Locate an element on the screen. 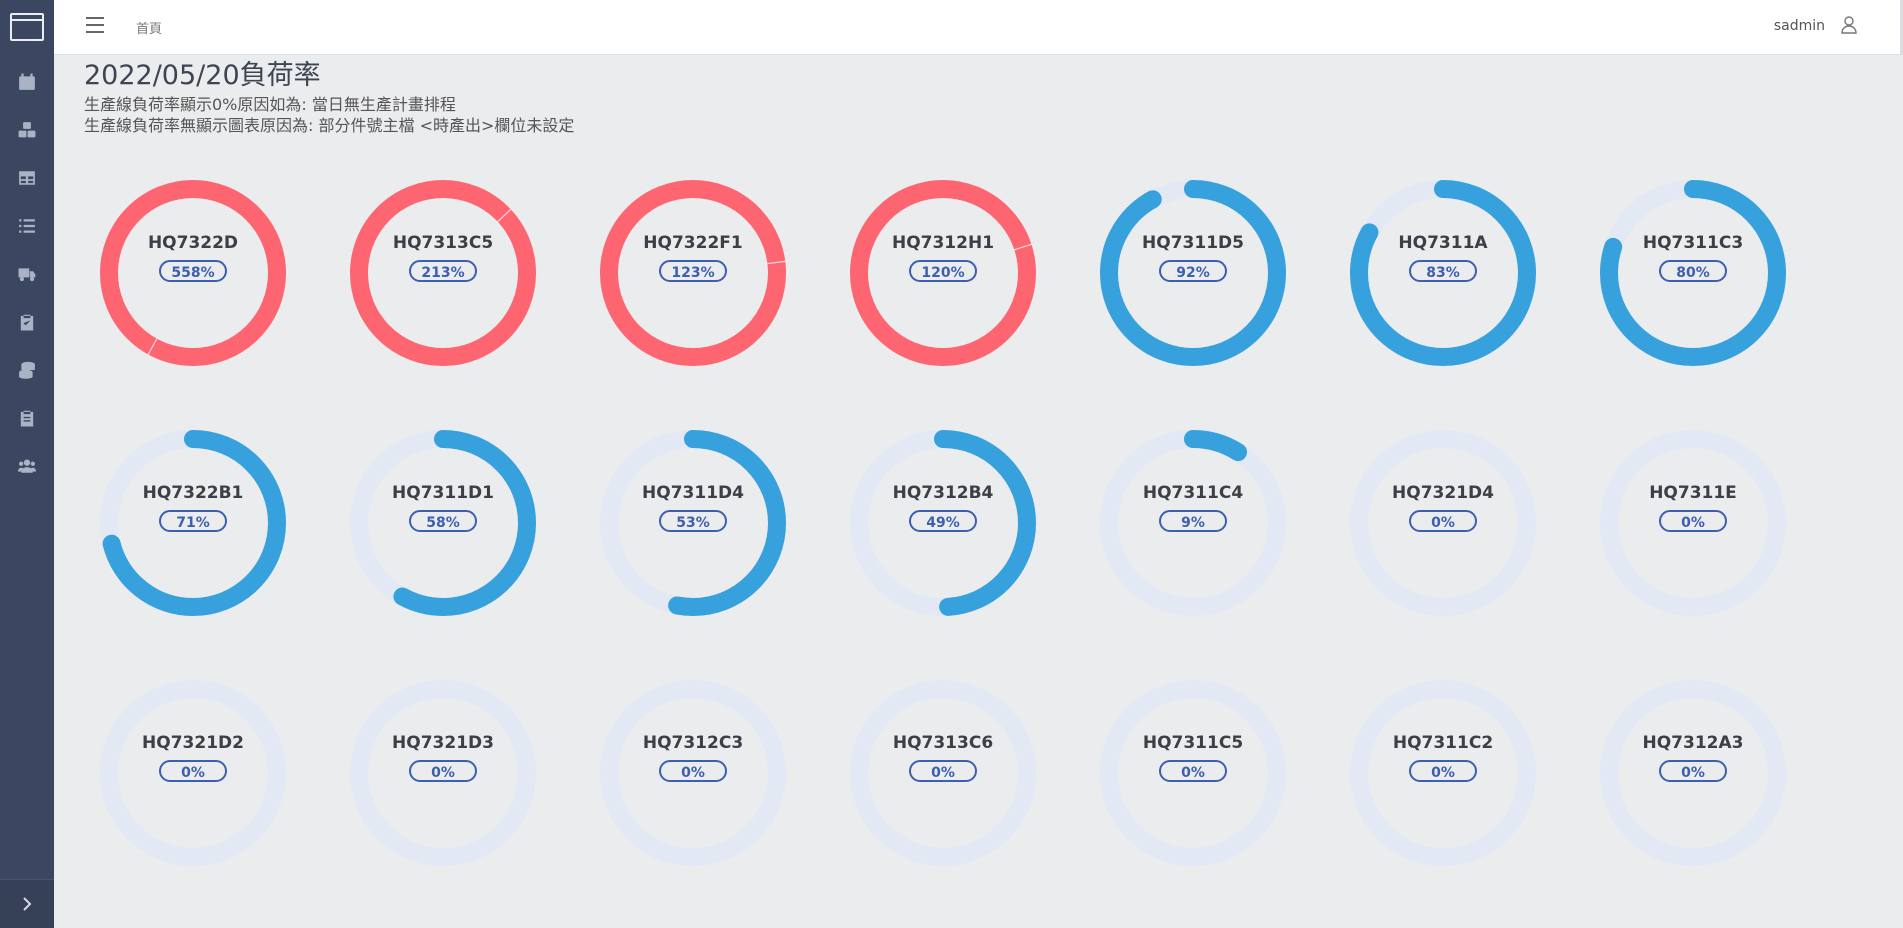 The image size is (1903, 928). chevron-right-icon is located at coordinates (27, 904).